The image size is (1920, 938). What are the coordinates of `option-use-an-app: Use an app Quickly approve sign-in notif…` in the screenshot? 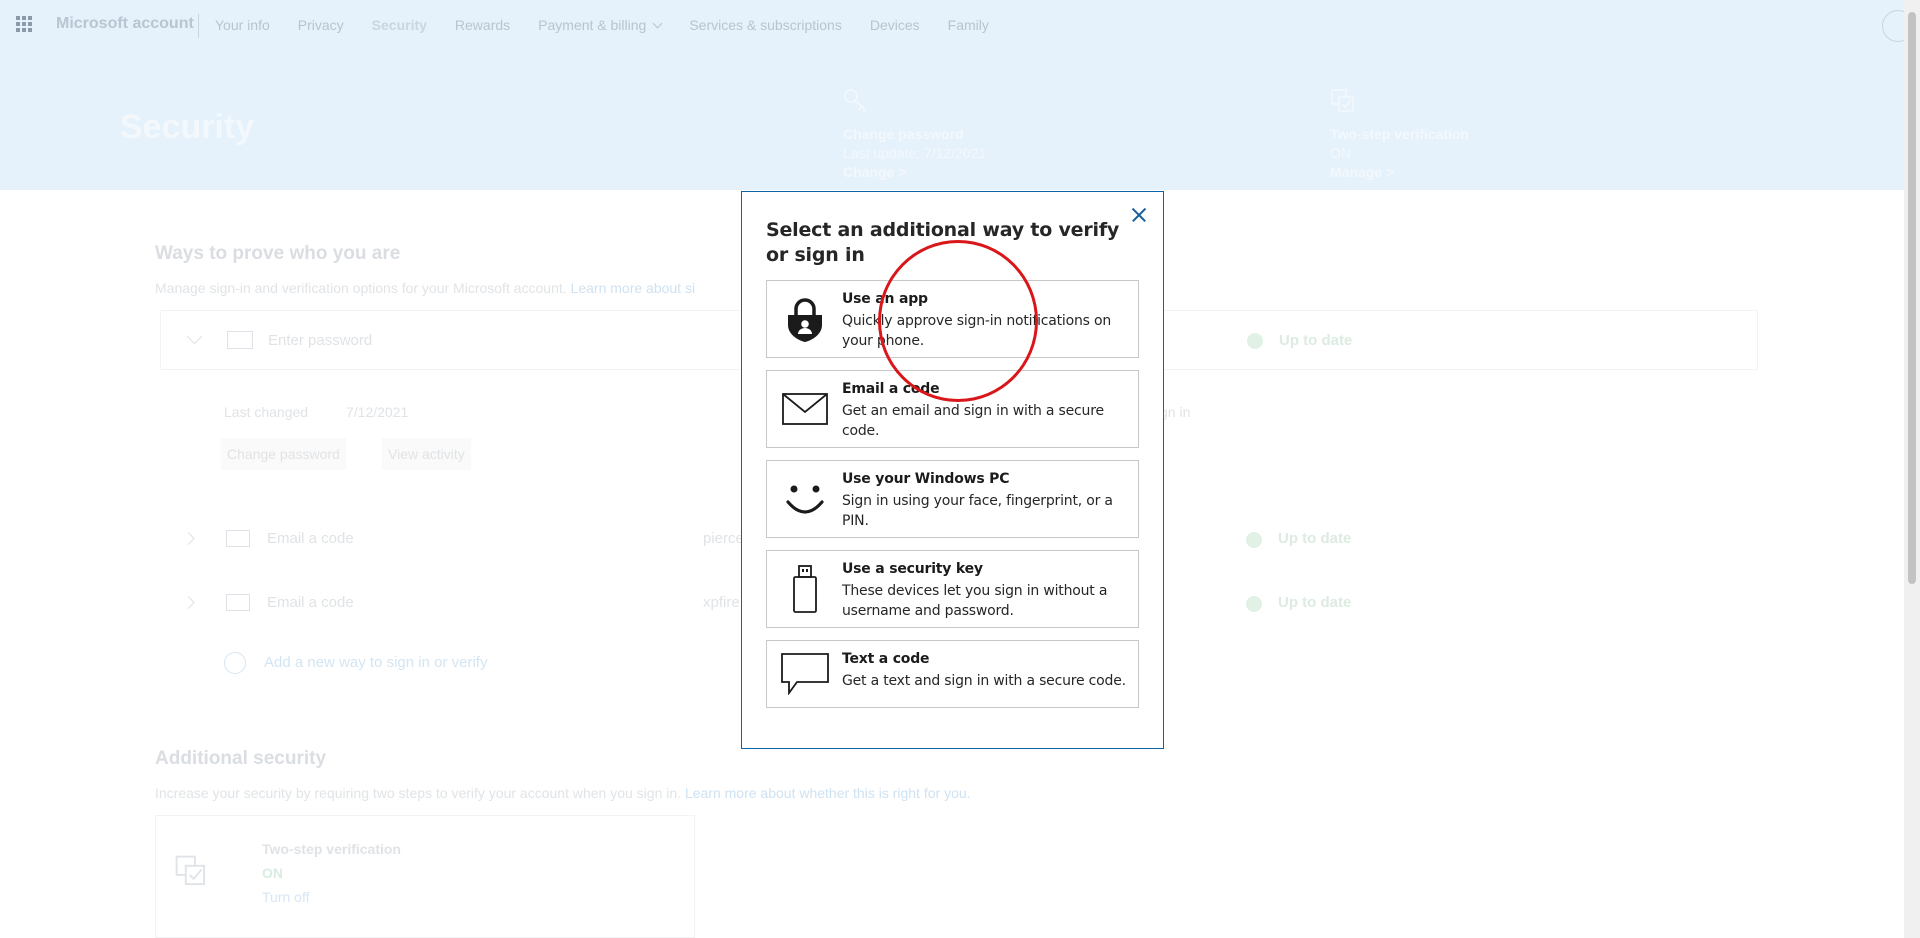 It's located at (952, 319).